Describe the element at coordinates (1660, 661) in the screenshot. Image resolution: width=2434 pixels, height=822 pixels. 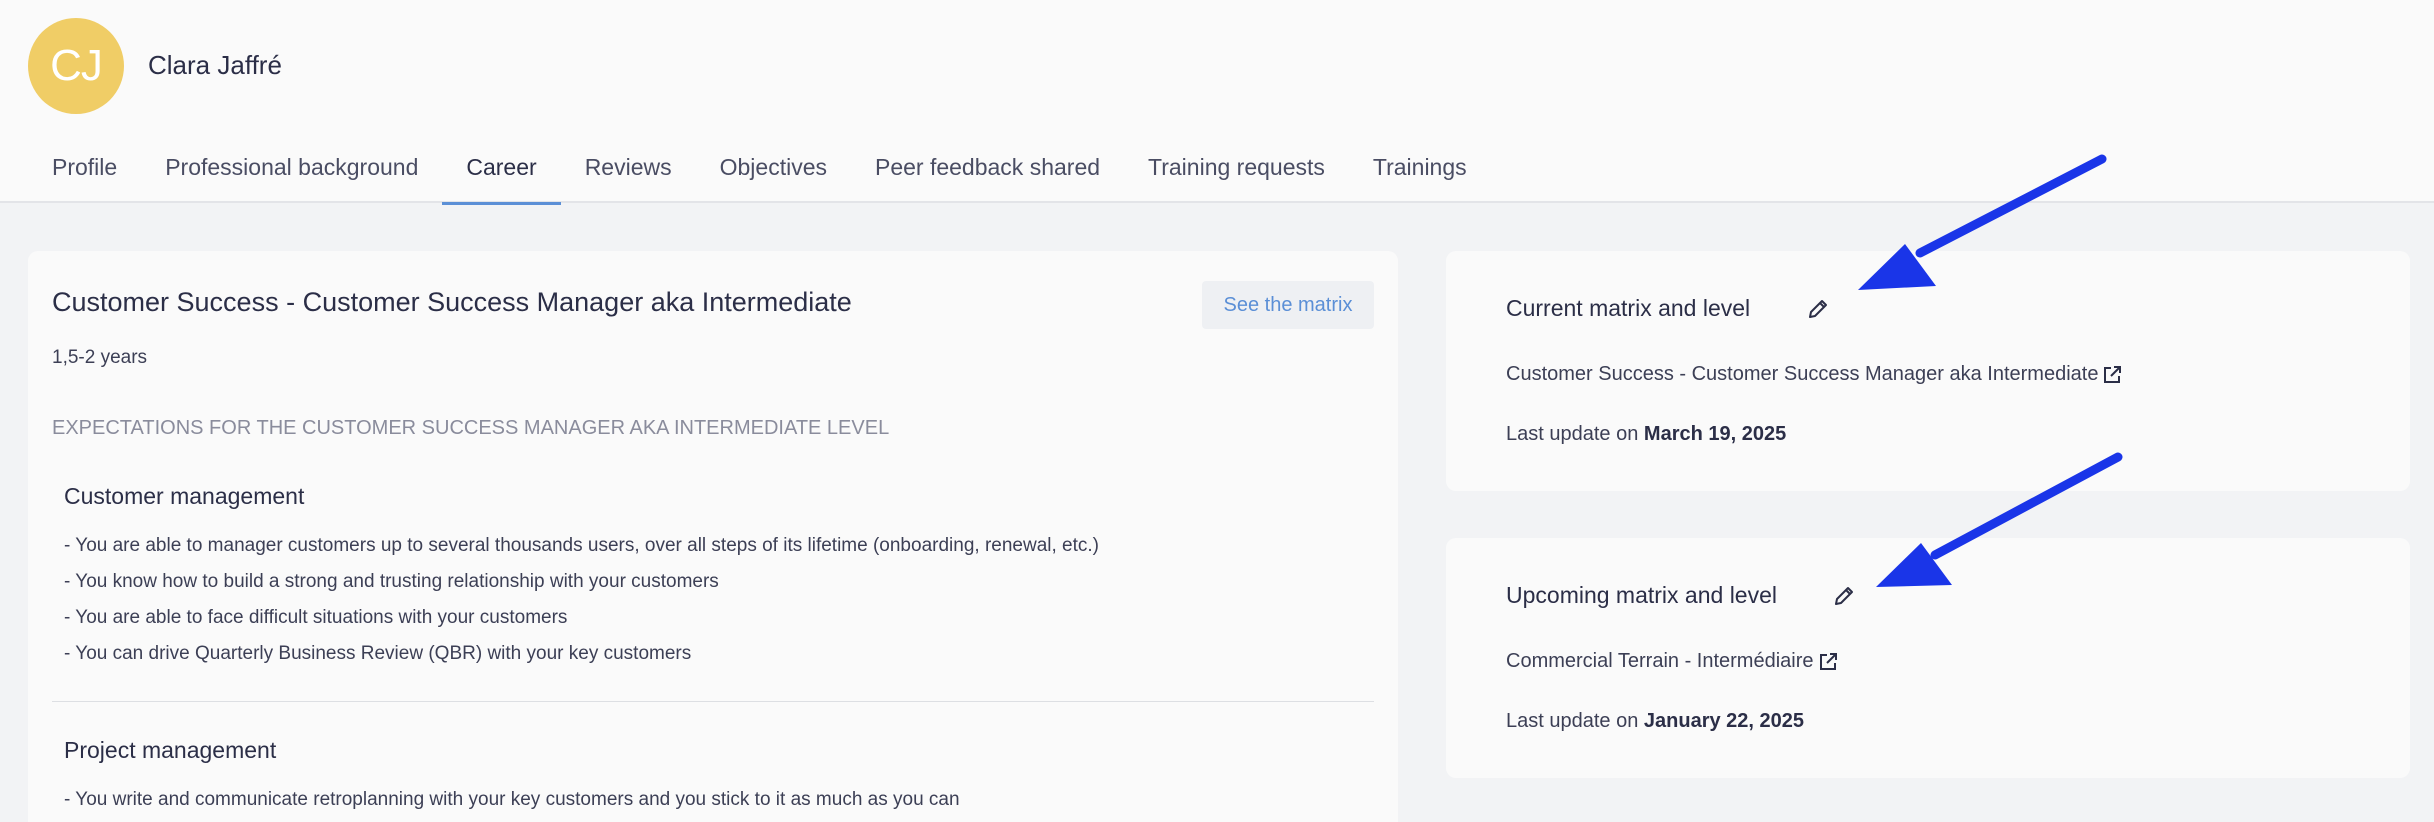
I see `upcoming-matrix-link: Commercial Terrain - Intermédiaire` at that location.